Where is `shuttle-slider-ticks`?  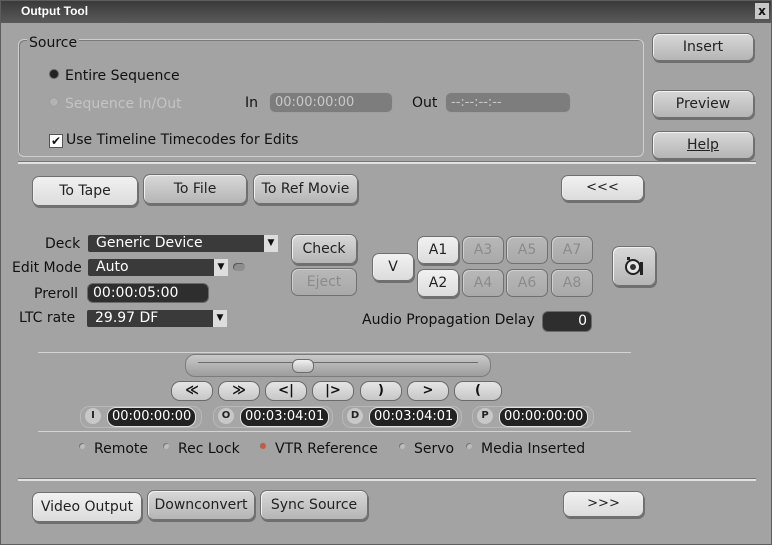 shuttle-slider-ticks is located at coordinates (338, 362).